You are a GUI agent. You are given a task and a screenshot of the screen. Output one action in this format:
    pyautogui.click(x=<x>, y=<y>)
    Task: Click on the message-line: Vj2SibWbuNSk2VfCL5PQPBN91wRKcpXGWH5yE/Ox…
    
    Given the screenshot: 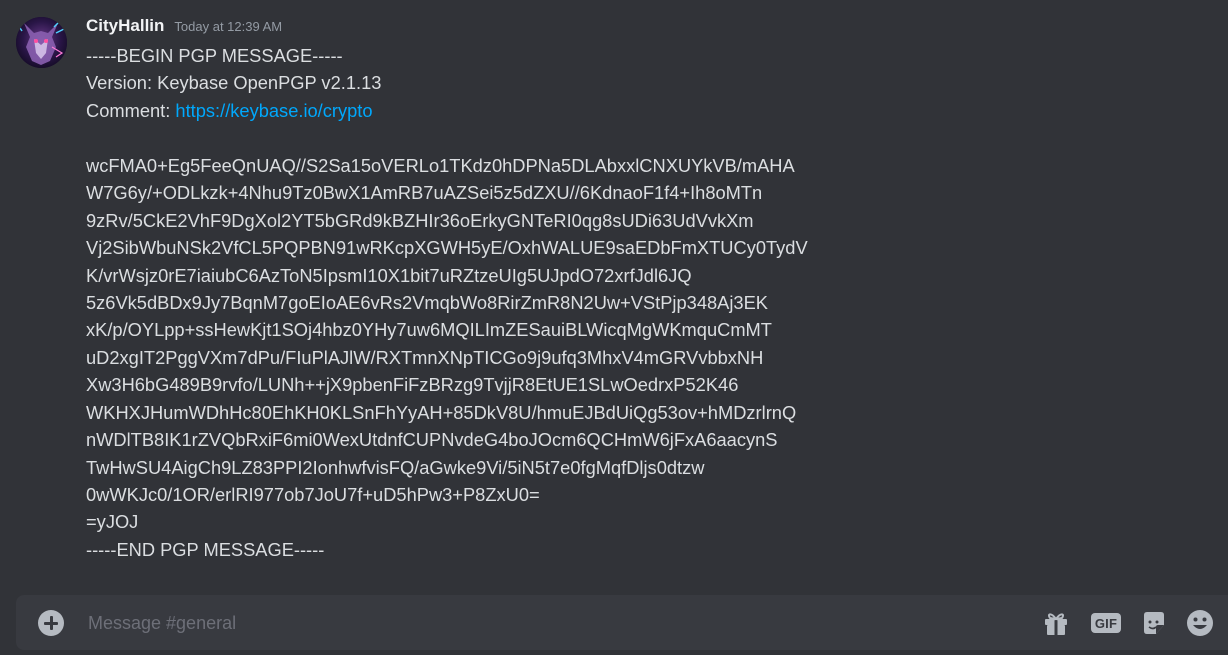 What is the action you would take?
    pyautogui.click(x=447, y=248)
    